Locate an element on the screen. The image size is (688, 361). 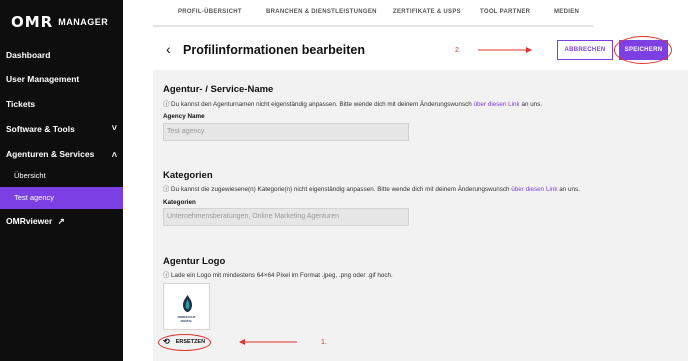
agency-name-label: Agency Name is located at coordinates (184, 116).